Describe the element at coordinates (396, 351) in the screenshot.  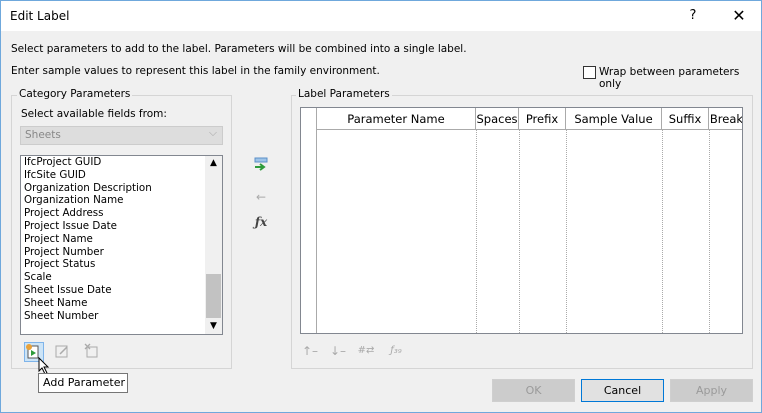
I see `format-icon: ƒ₃₉` at that location.